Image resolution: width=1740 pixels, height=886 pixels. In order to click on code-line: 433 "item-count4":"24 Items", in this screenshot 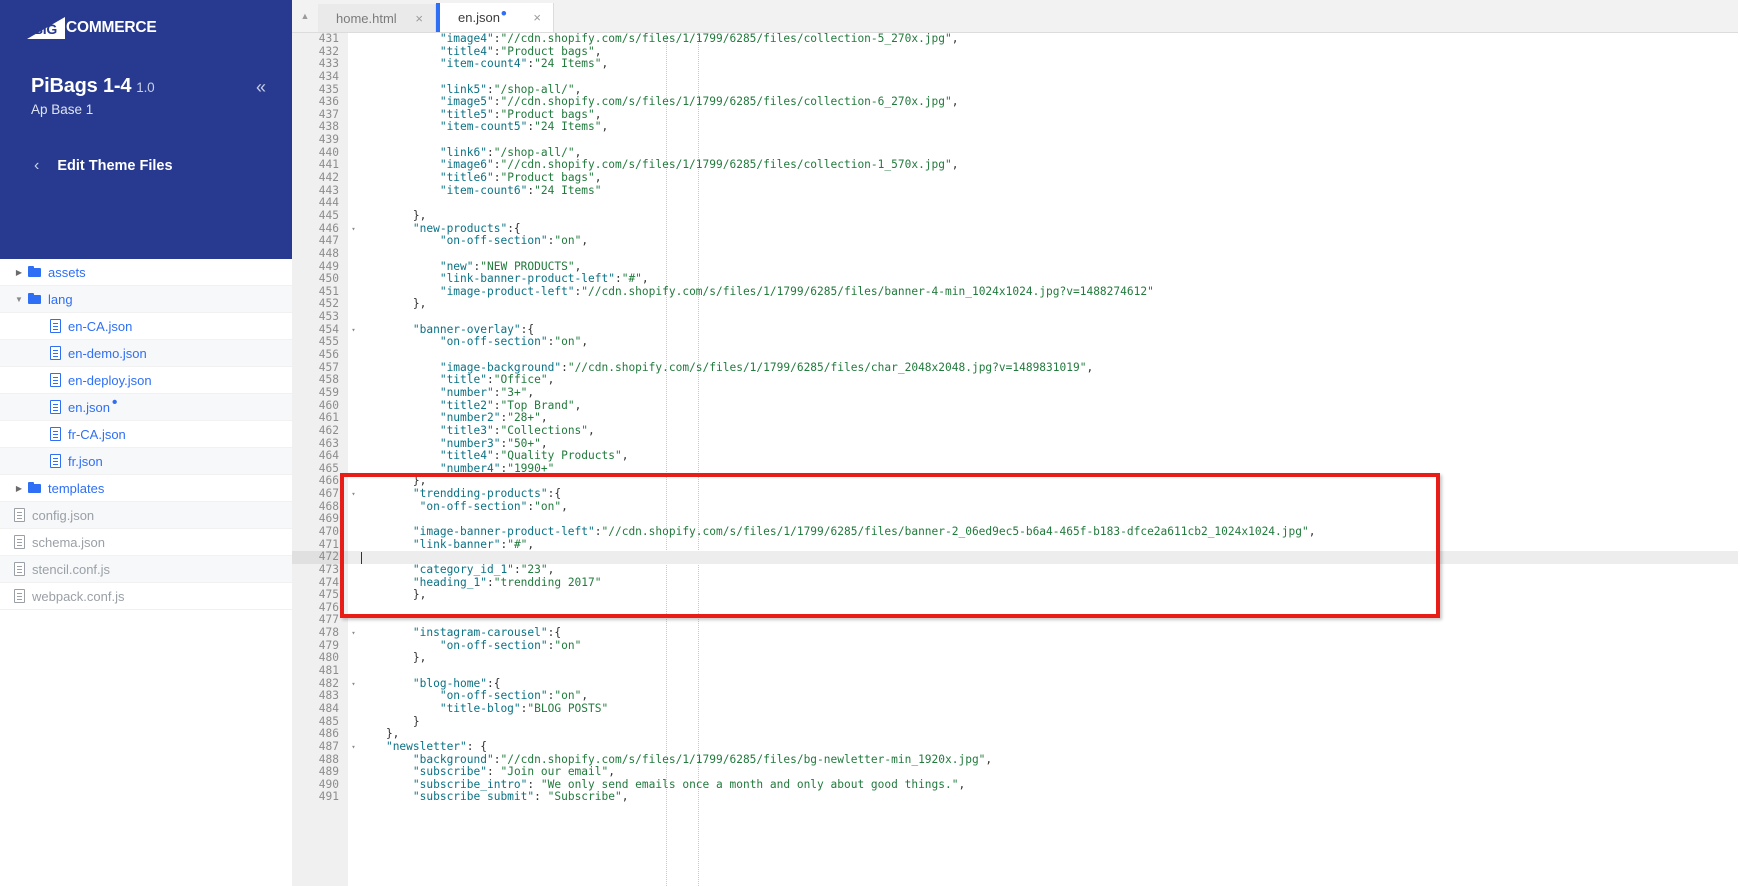, I will do `click(1016, 64)`.